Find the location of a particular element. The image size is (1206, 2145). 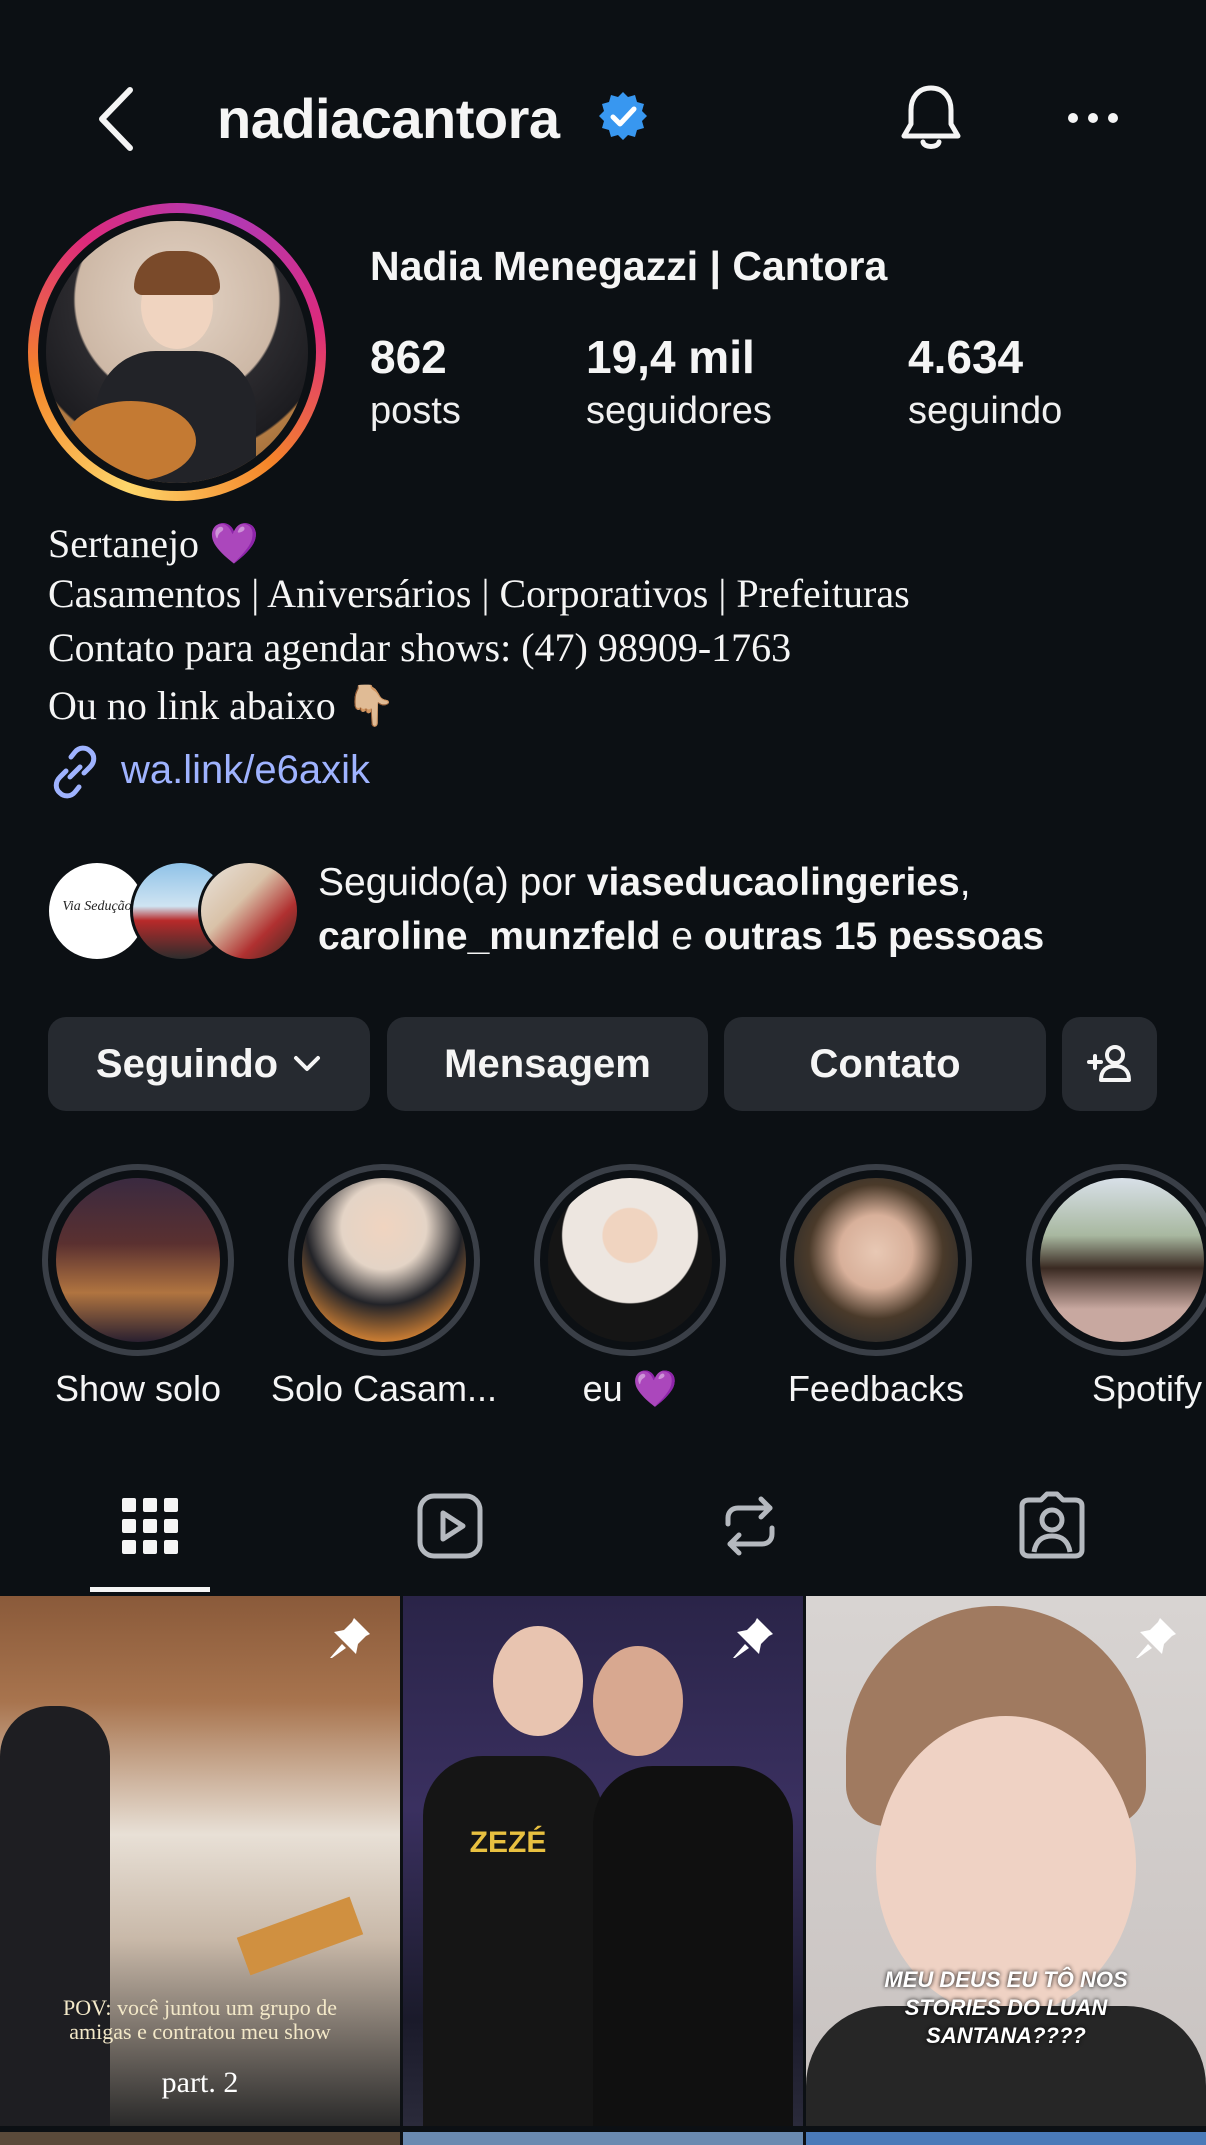

post-caption: ZEZÉ is located at coordinates (508, 1842).